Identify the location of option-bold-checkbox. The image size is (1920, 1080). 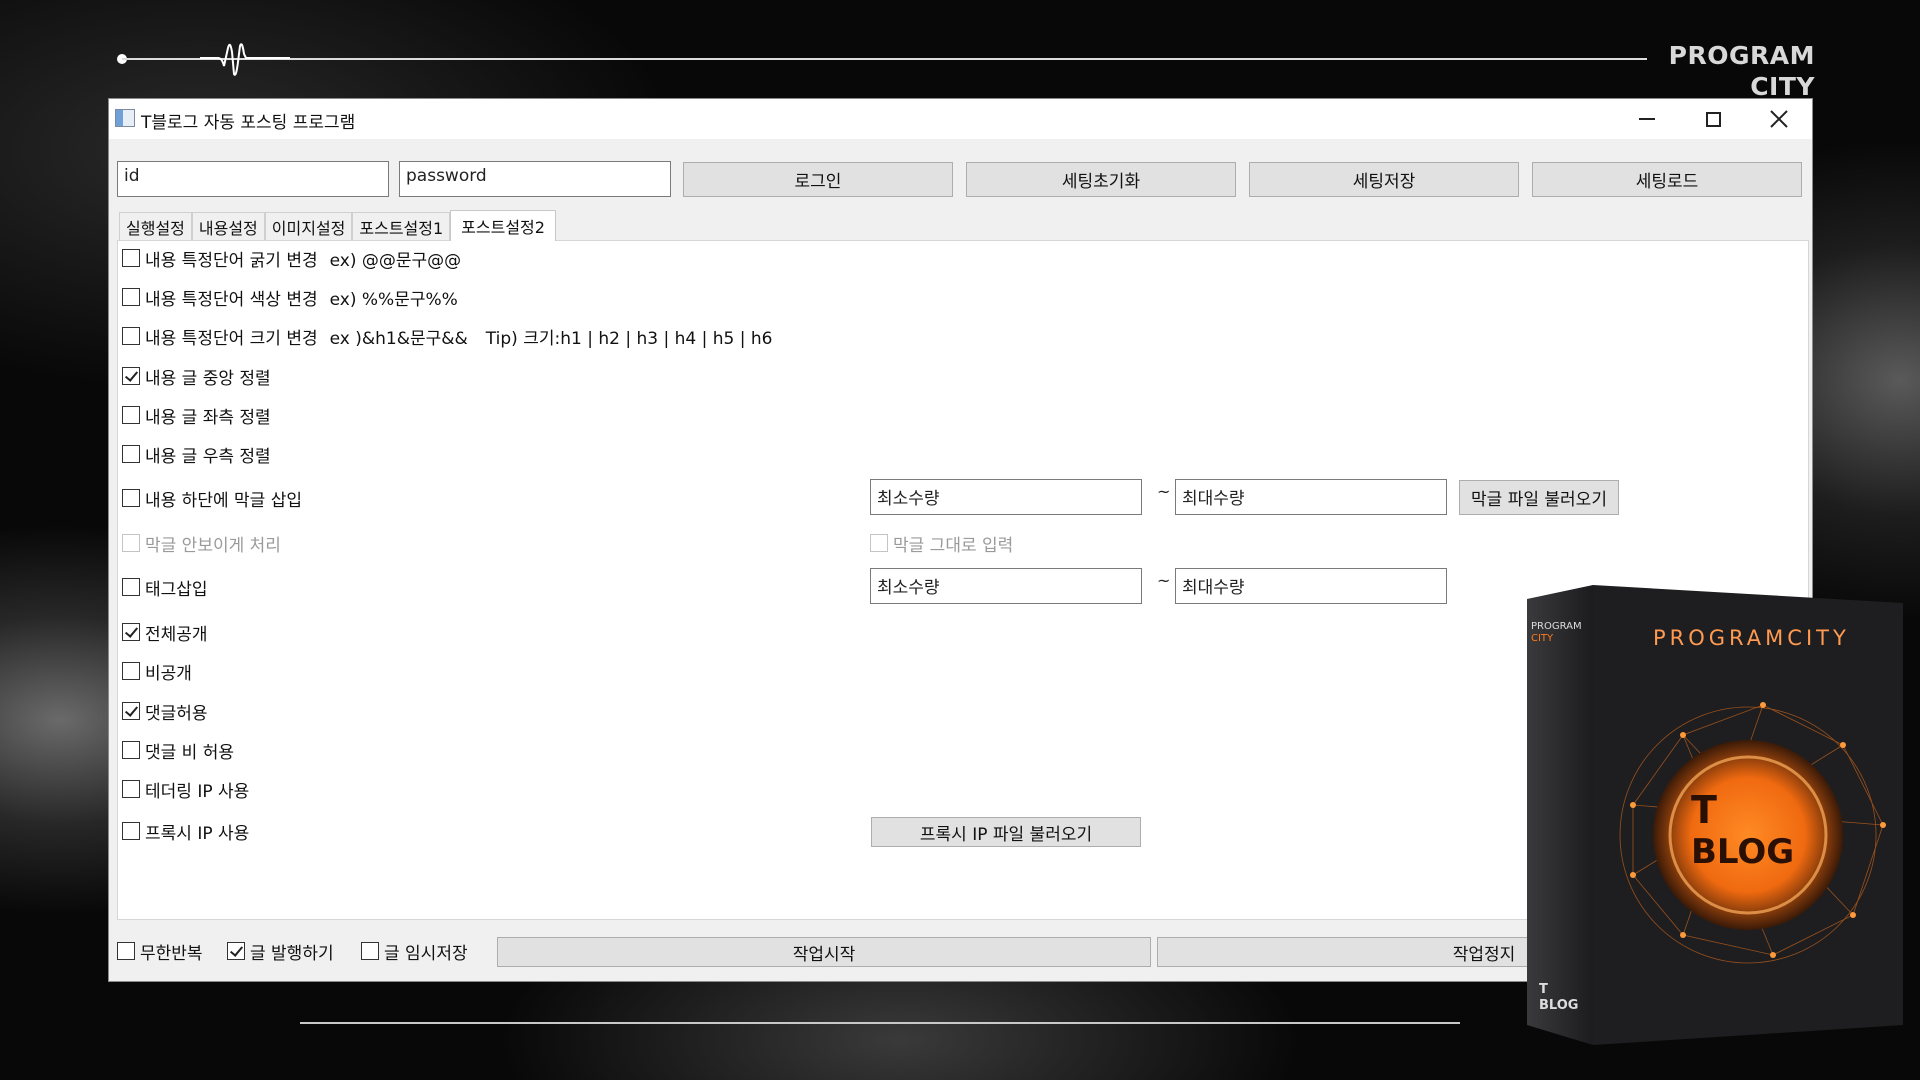
(131, 258).